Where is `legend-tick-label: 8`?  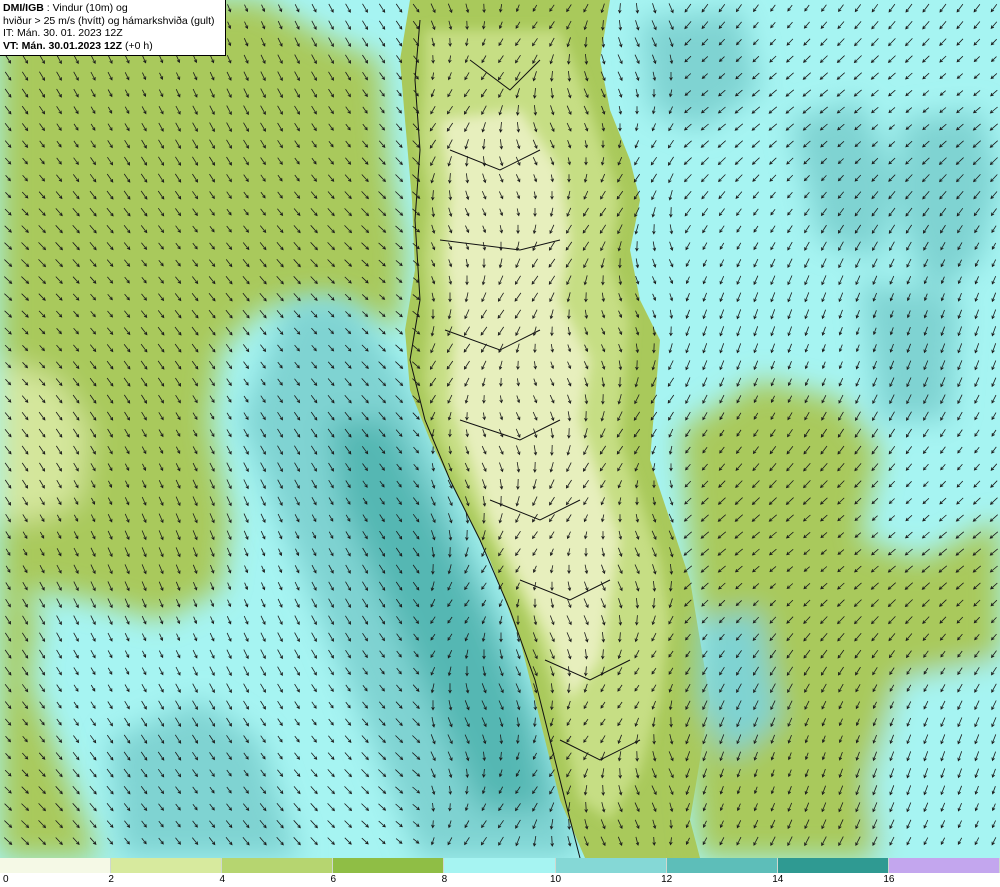 legend-tick-label: 8 is located at coordinates (444, 879).